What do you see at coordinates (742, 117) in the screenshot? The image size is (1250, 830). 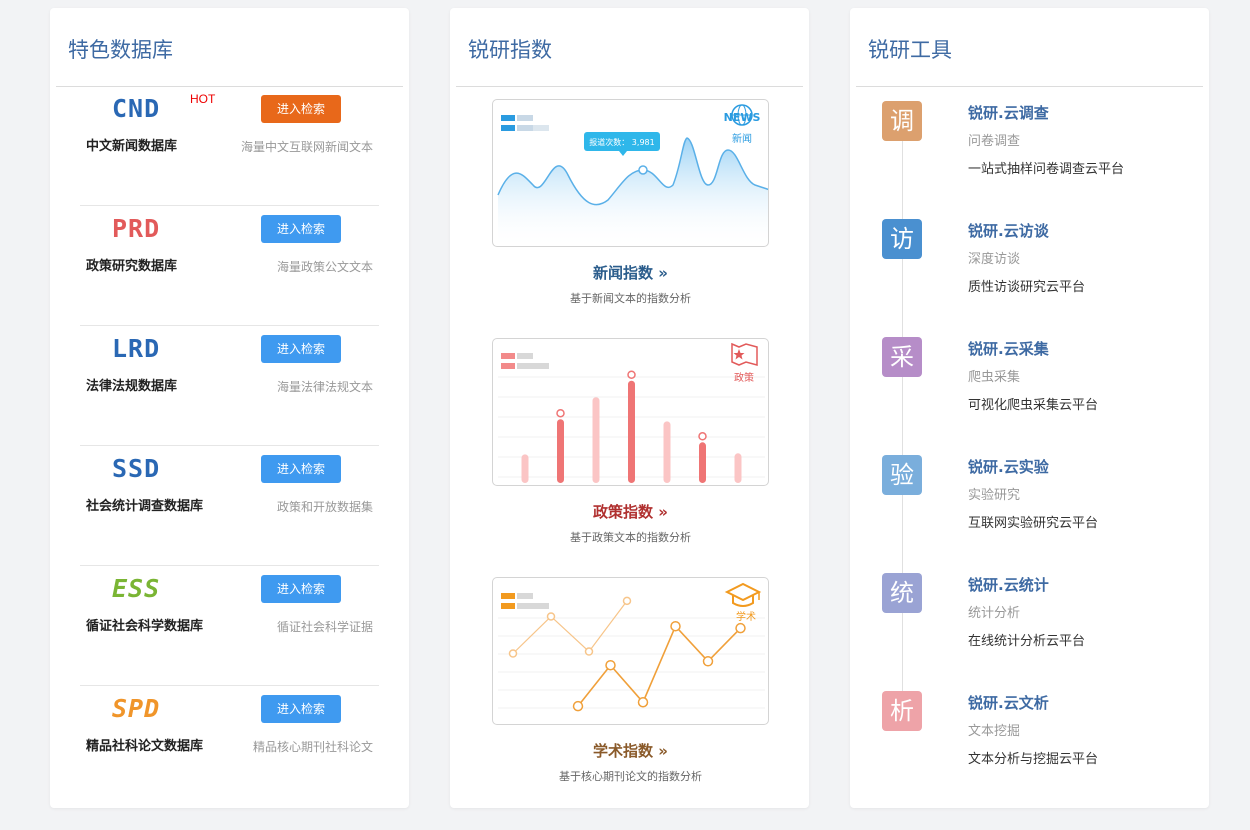 I see `news-badge-en: NEWS` at bounding box center [742, 117].